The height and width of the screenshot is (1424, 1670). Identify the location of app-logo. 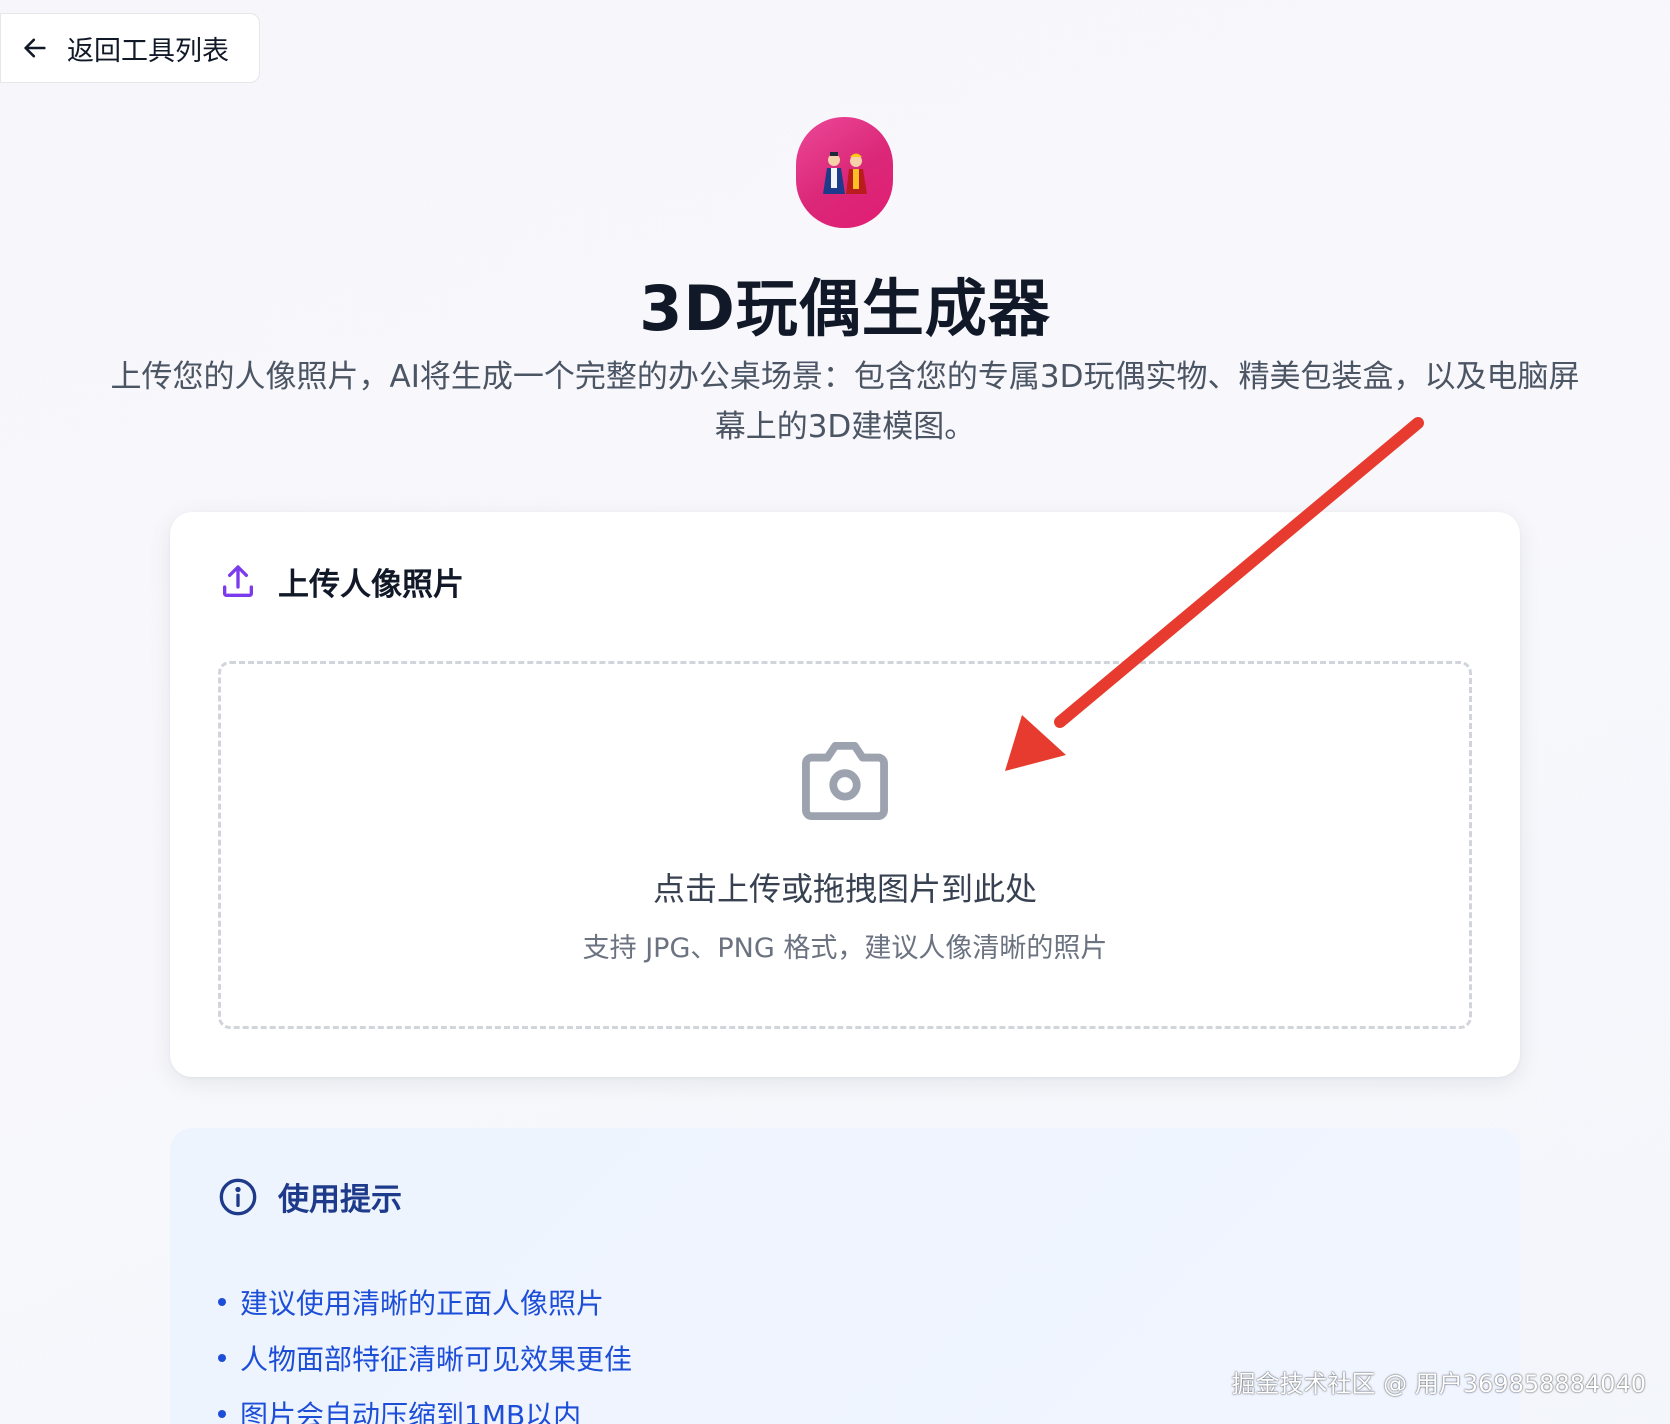
(844, 172).